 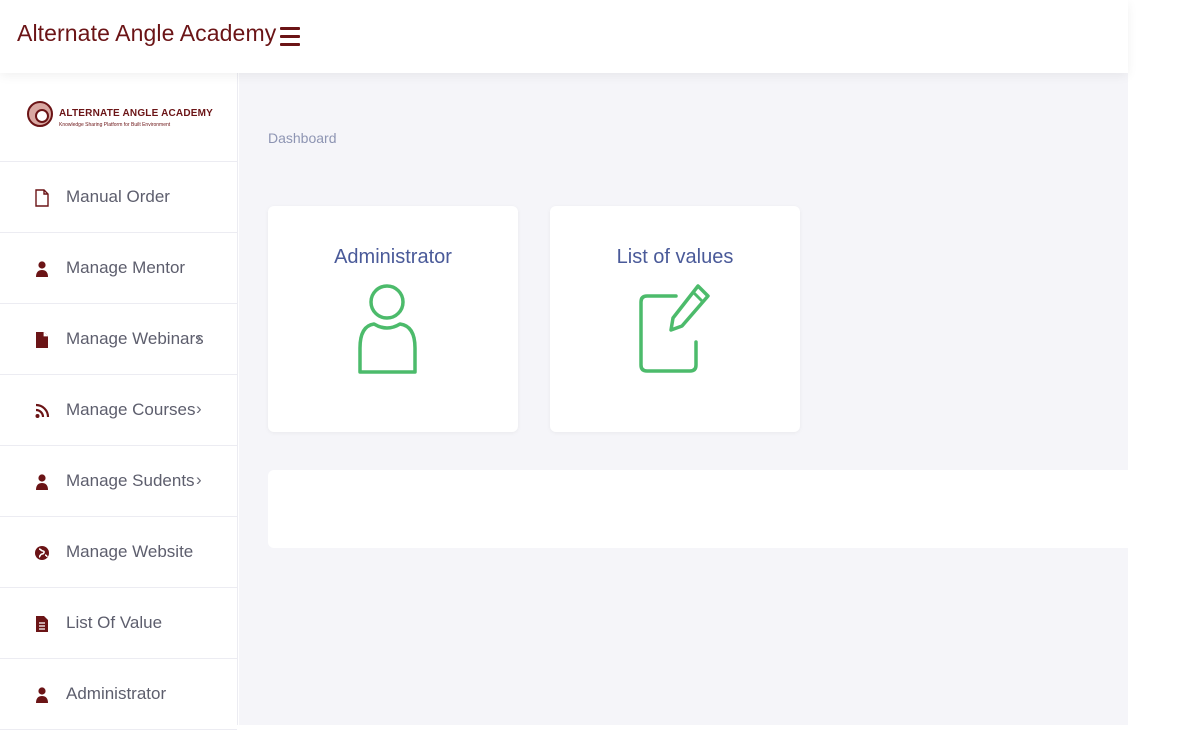 I want to click on card-title: Administrator, so click(x=393, y=257).